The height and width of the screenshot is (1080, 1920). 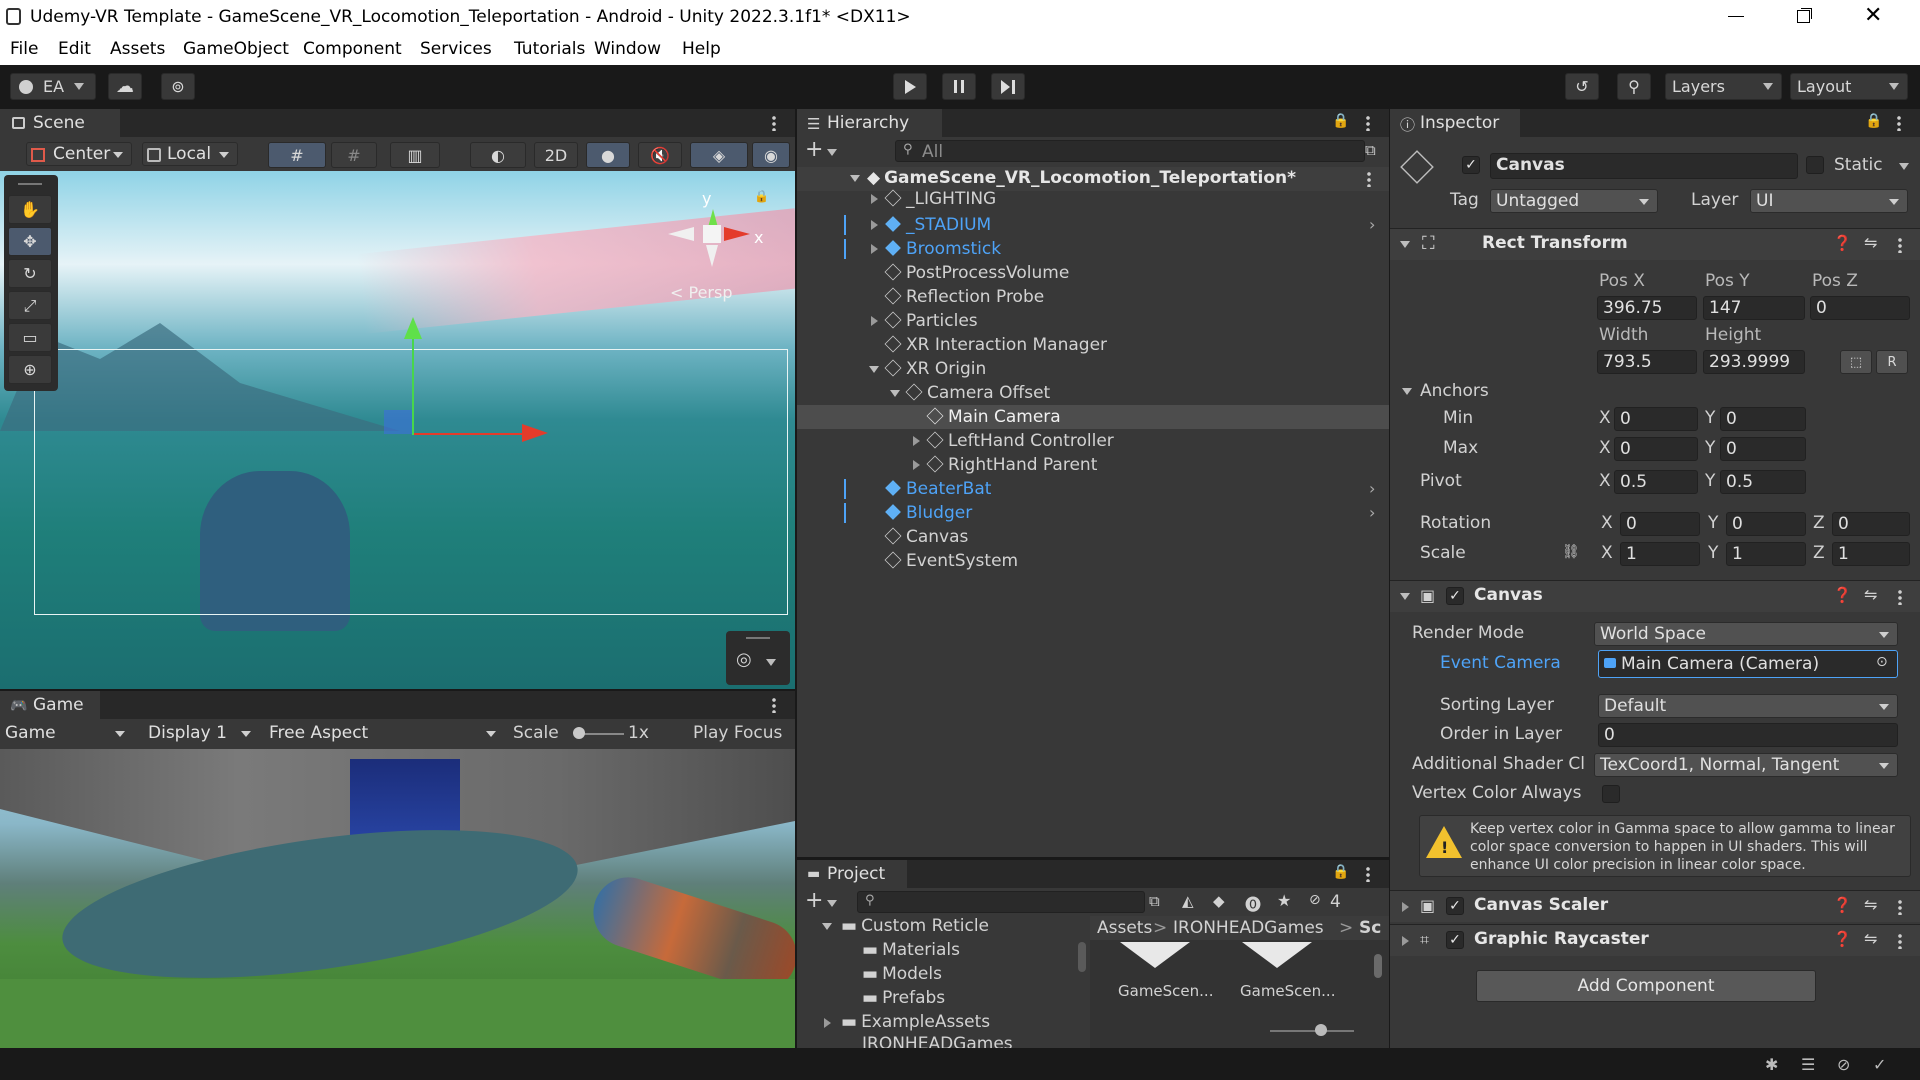 What do you see at coordinates (942, 1041) in the screenshot?
I see `folder-row: IRONHEADGames` at bounding box center [942, 1041].